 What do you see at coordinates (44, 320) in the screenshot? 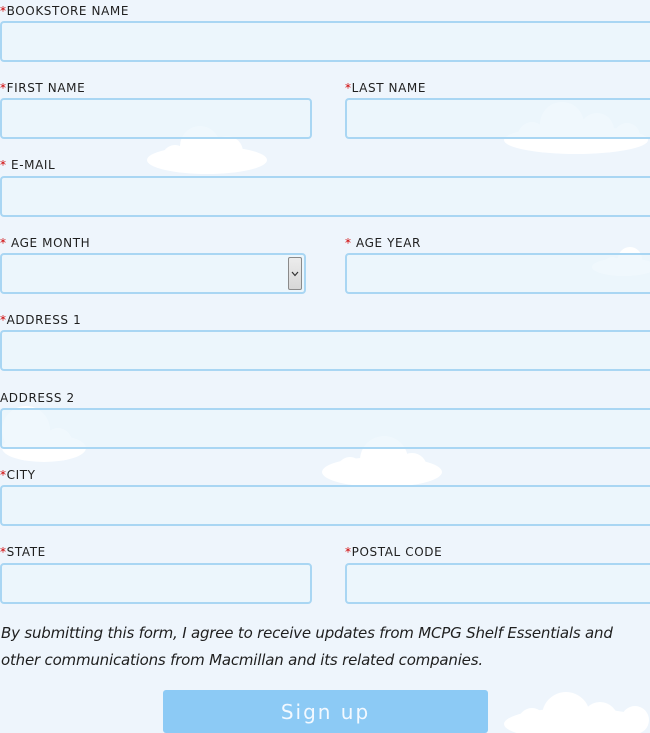
I see `address1-label-text: ADDRESS 1` at bounding box center [44, 320].